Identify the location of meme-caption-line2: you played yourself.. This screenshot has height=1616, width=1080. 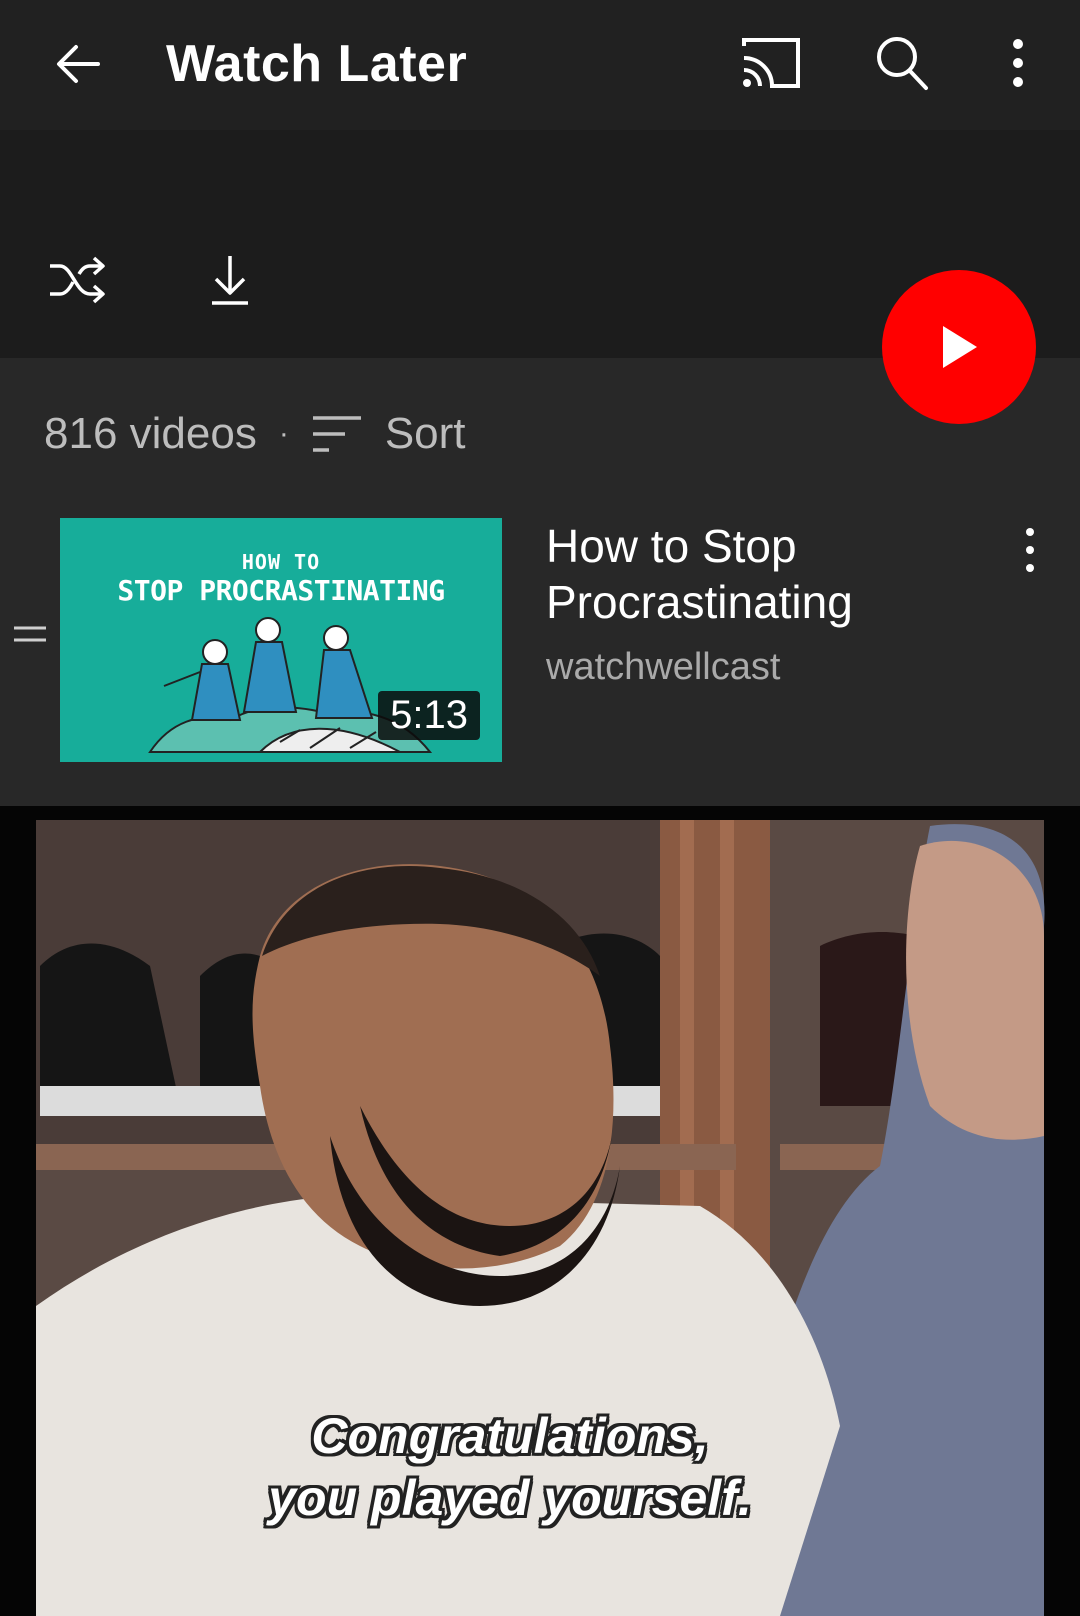
(510, 1498).